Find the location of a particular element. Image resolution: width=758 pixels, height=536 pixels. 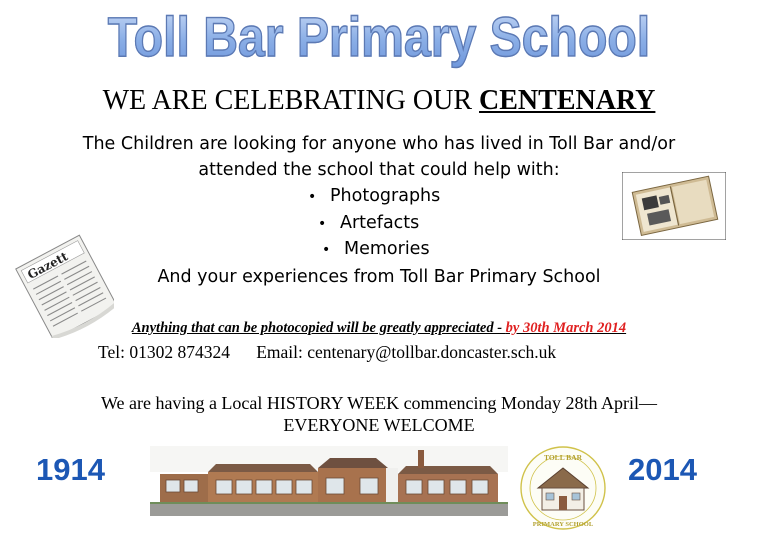

celebrating-prefix: WE ARE CELEBRATING OUR is located at coordinates (291, 100).